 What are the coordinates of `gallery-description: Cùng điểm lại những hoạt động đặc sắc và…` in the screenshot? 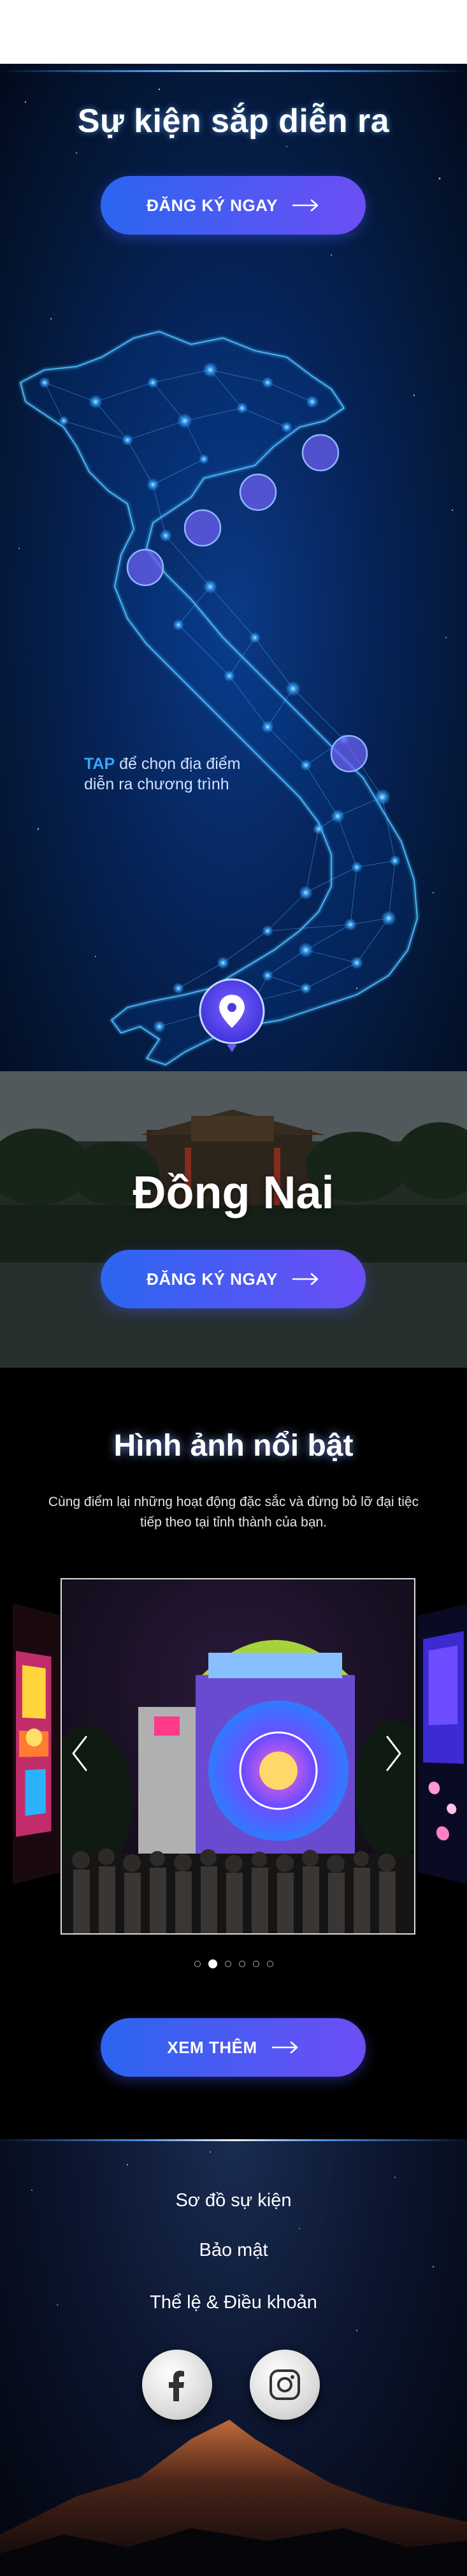 It's located at (233, 1513).